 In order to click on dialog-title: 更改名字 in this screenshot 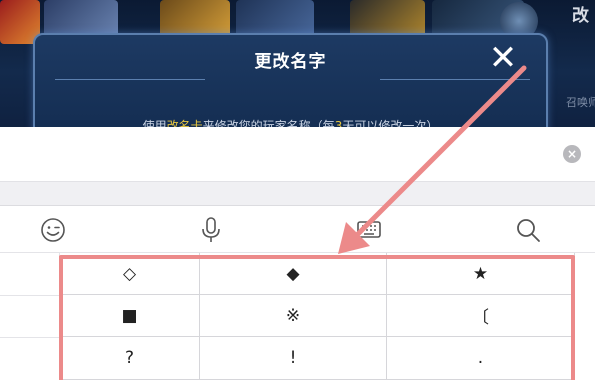, I will do `click(290, 62)`.